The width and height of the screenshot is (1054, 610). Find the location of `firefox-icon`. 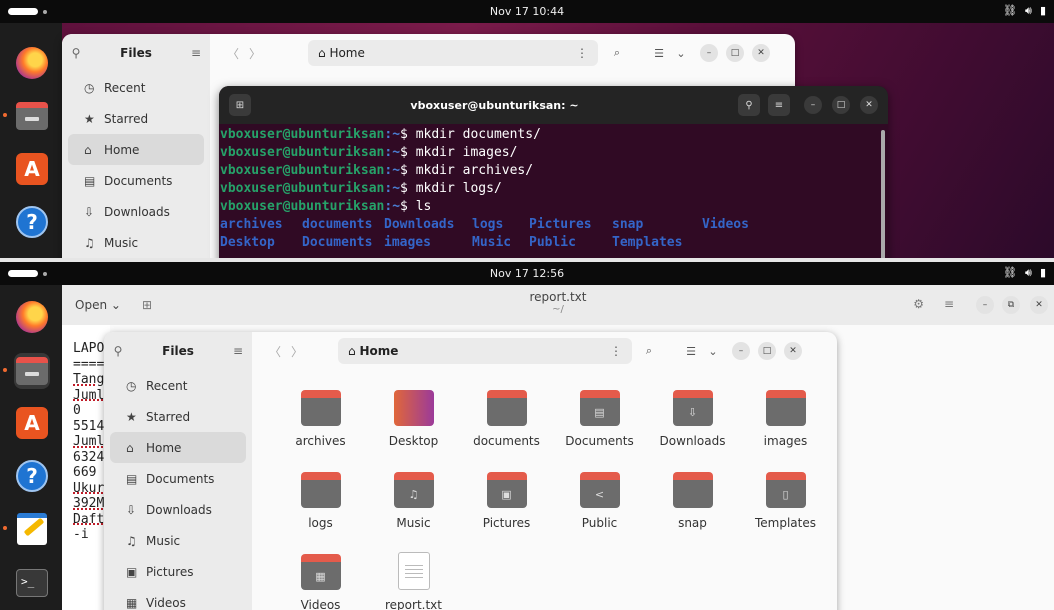

firefox-icon is located at coordinates (32, 317).